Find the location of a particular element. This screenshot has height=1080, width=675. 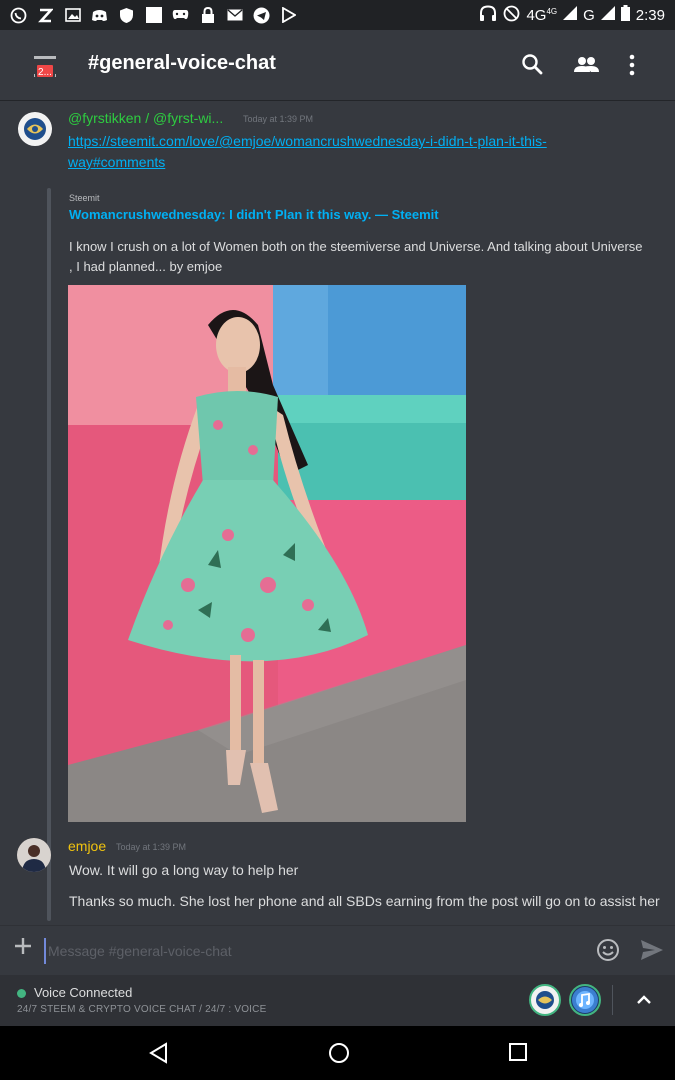

network-label: 4G is located at coordinates (536, 15).